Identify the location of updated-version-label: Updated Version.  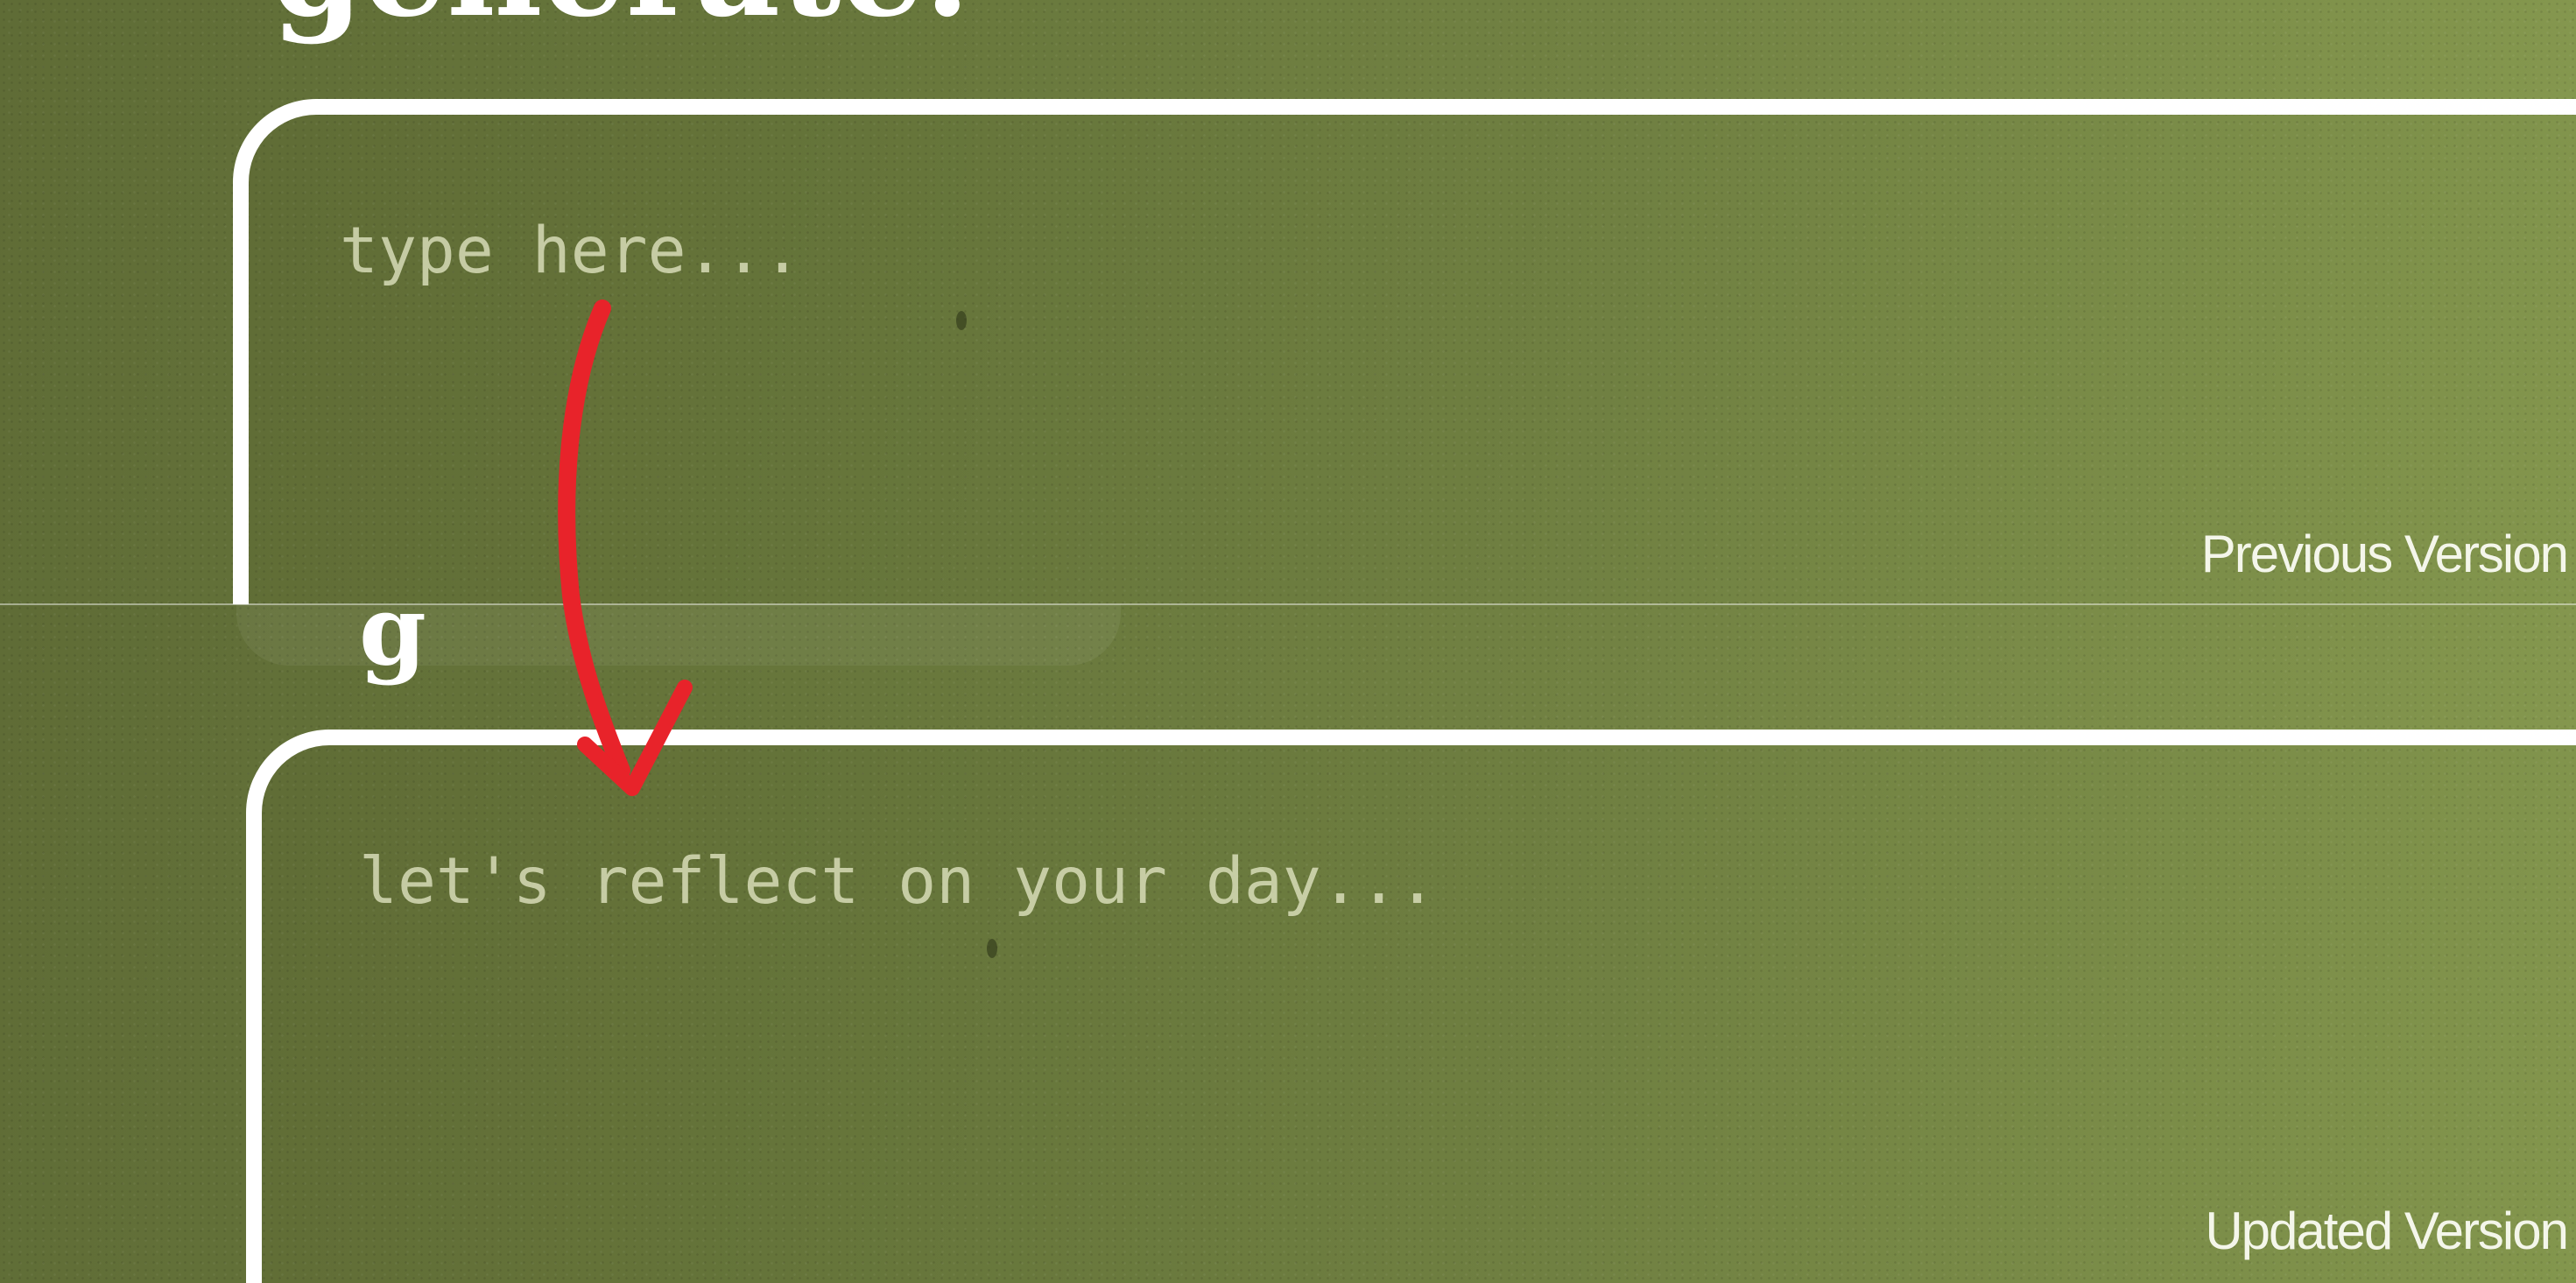
(2387, 1231).